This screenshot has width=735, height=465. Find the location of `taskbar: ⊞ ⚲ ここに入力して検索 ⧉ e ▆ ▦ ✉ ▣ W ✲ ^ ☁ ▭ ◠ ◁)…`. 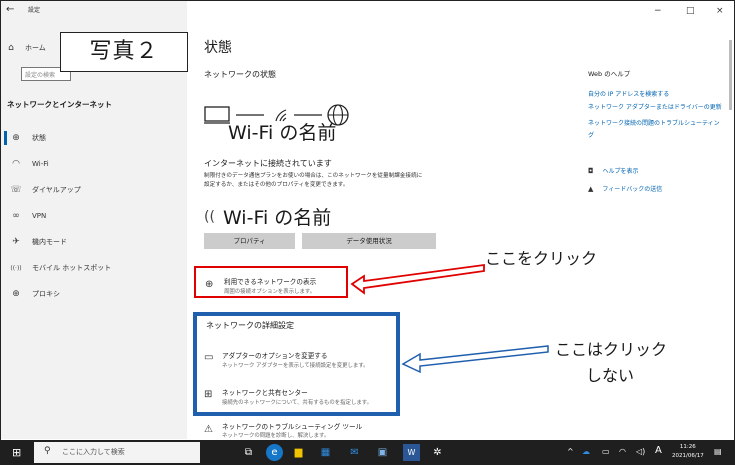

taskbar: ⊞ ⚲ ここに入力して検索 ⧉ e ▆ ▦ ✉ ▣ W ✲ ^ ☁ ▭ ◠ ◁)… is located at coordinates (367, 452).